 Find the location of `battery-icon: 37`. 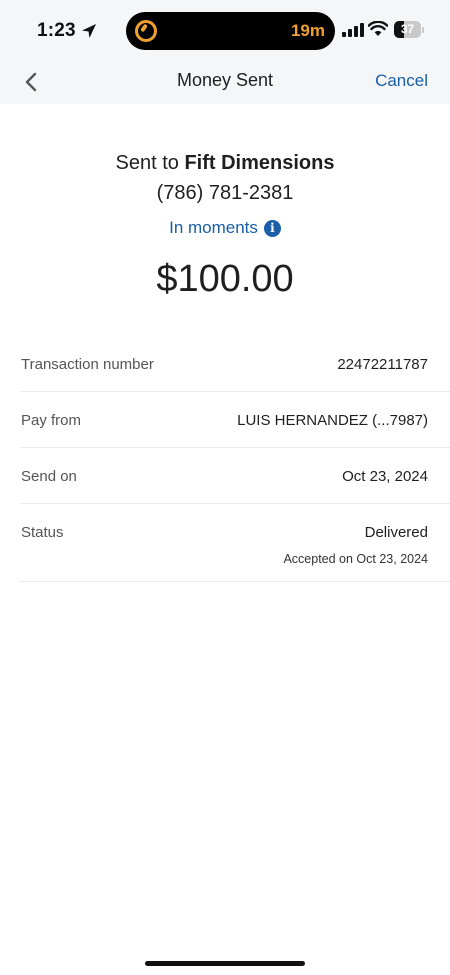

battery-icon: 37 is located at coordinates (409, 30).